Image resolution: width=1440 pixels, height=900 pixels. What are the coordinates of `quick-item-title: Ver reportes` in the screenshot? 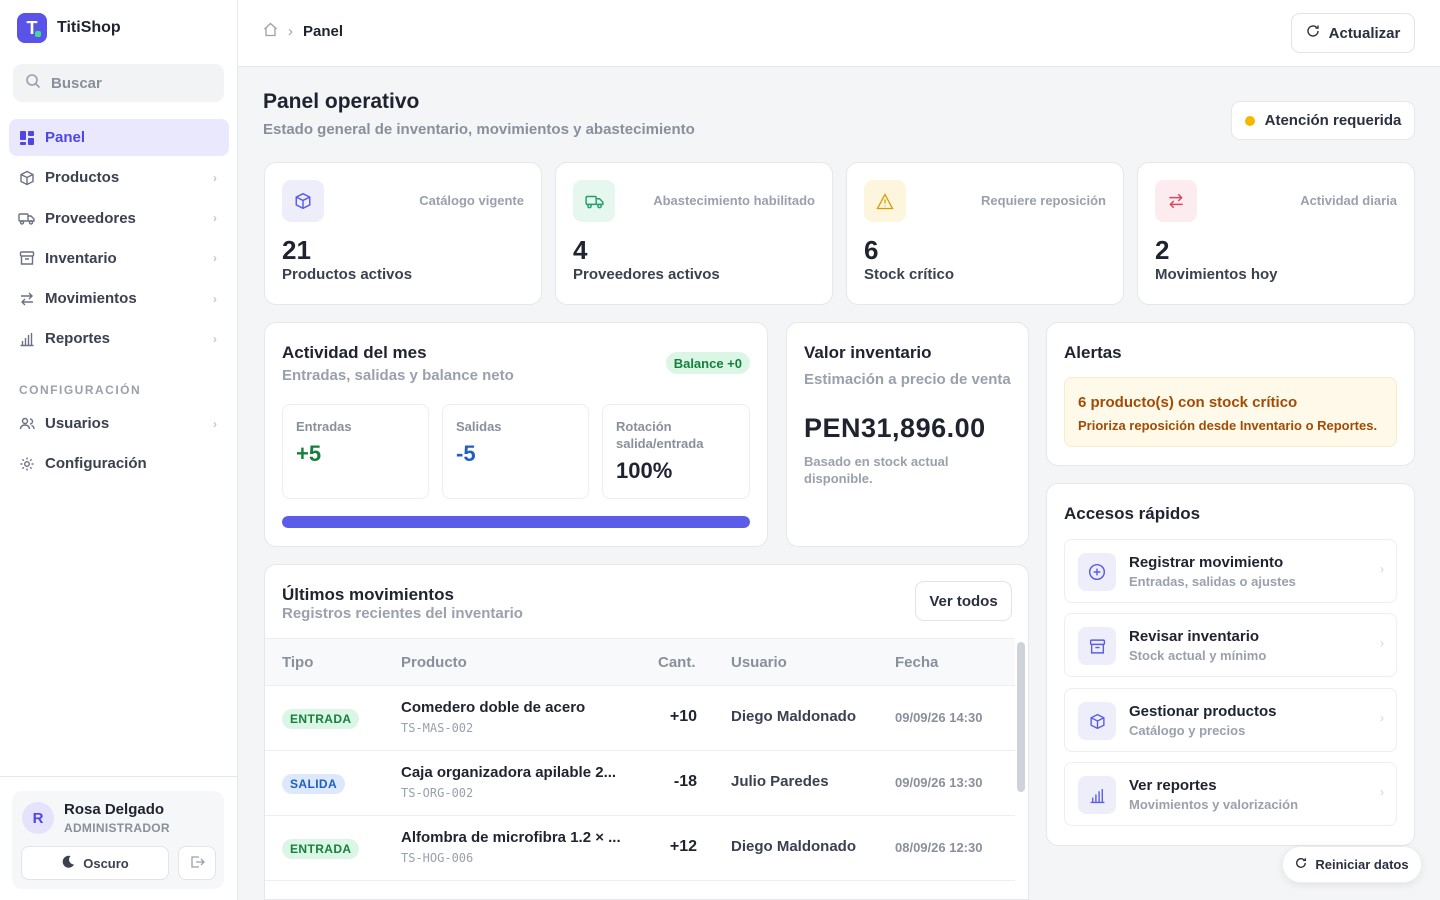 It's located at (1173, 785).